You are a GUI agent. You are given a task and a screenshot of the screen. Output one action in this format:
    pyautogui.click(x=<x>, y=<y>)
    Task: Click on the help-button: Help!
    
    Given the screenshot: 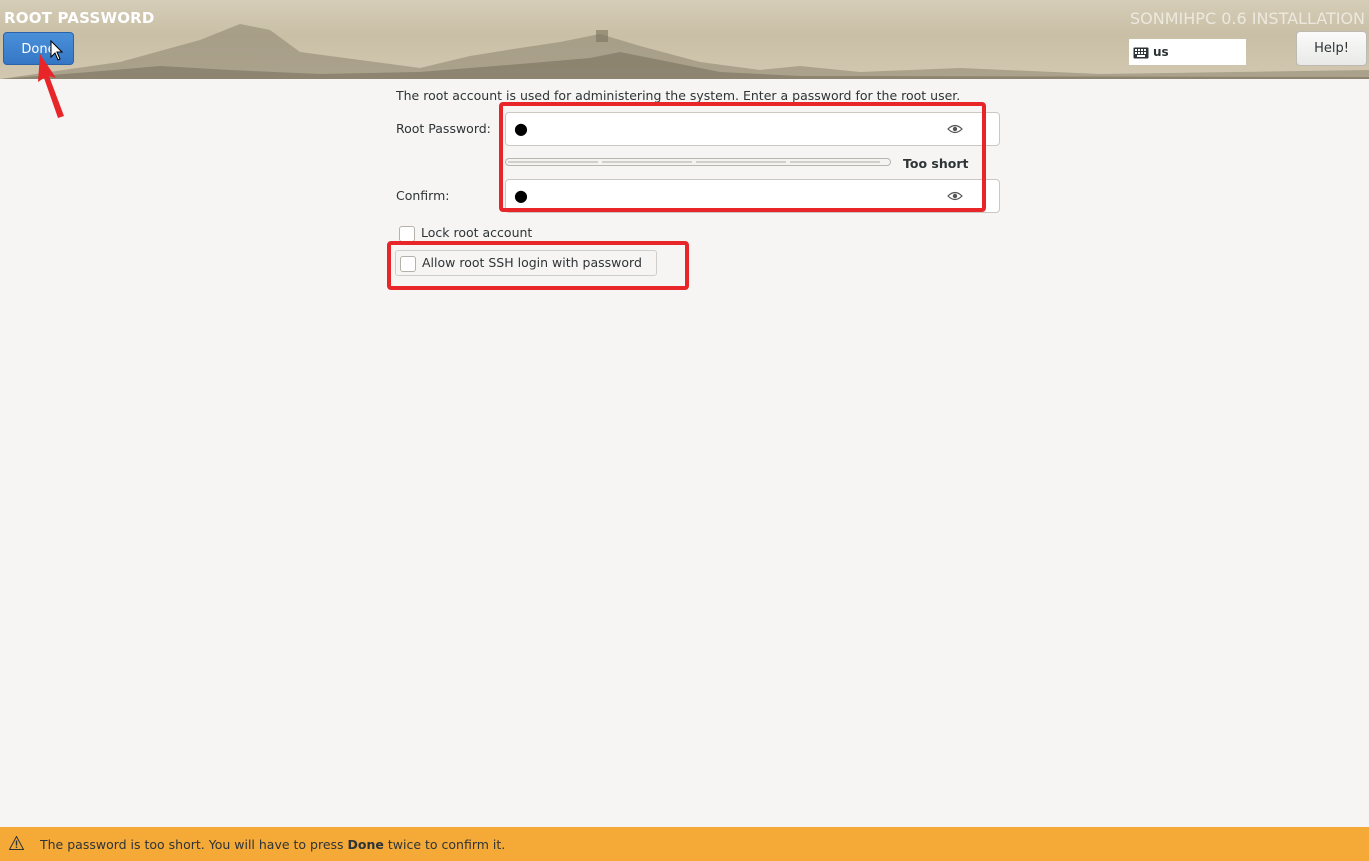 What is the action you would take?
    pyautogui.click(x=1331, y=48)
    